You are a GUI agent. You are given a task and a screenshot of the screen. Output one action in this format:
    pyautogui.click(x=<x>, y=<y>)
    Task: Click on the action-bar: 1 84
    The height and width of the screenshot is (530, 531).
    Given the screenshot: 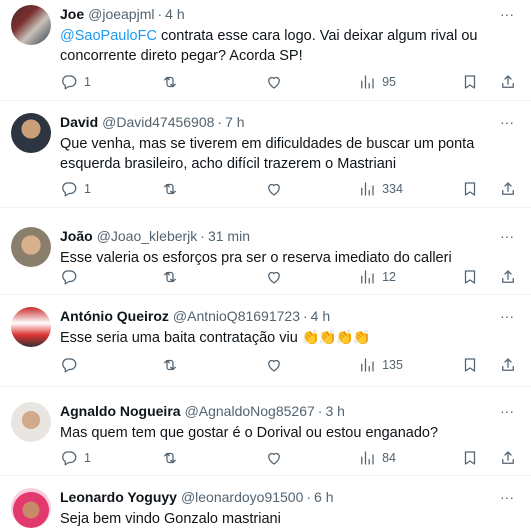 What is the action you would take?
    pyautogui.click(x=289, y=458)
    